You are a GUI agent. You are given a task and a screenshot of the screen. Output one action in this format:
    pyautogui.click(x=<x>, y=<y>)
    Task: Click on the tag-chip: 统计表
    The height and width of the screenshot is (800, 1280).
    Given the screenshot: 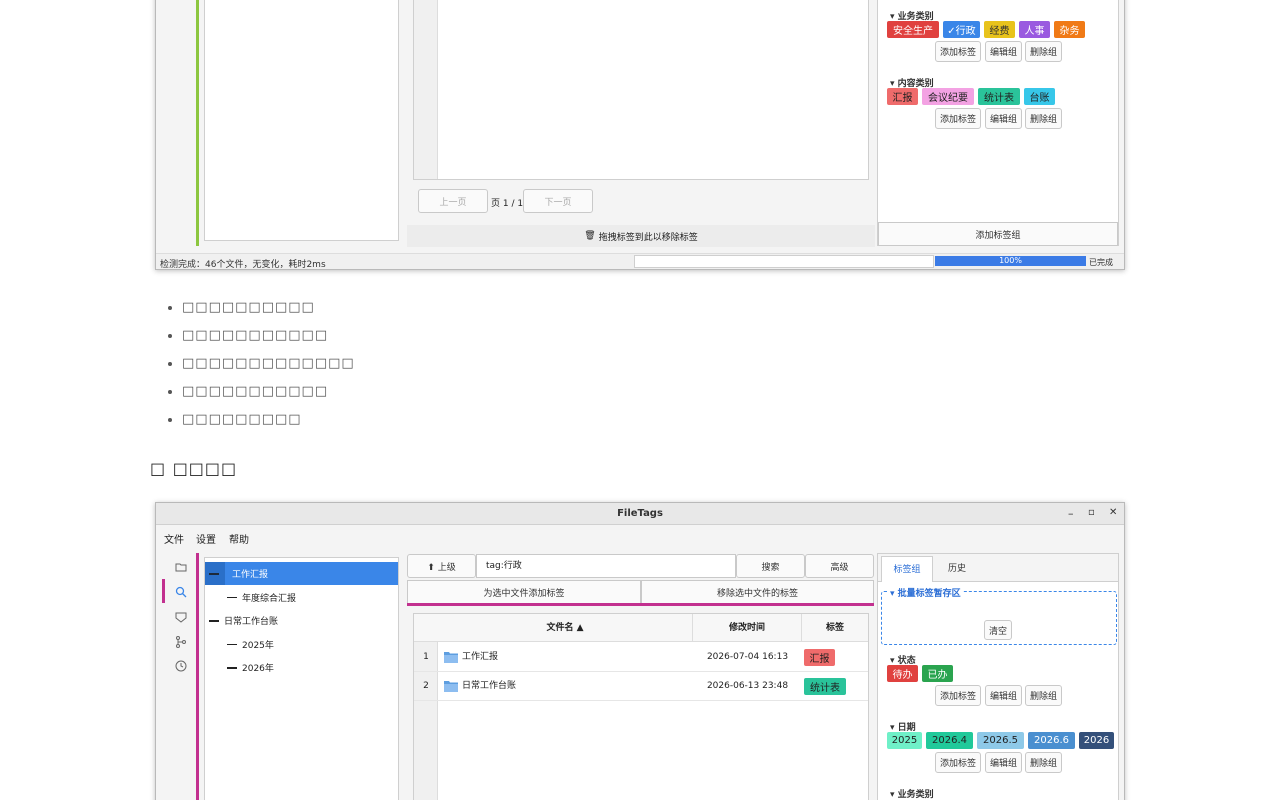 What is the action you would take?
    pyautogui.click(x=999, y=96)
    